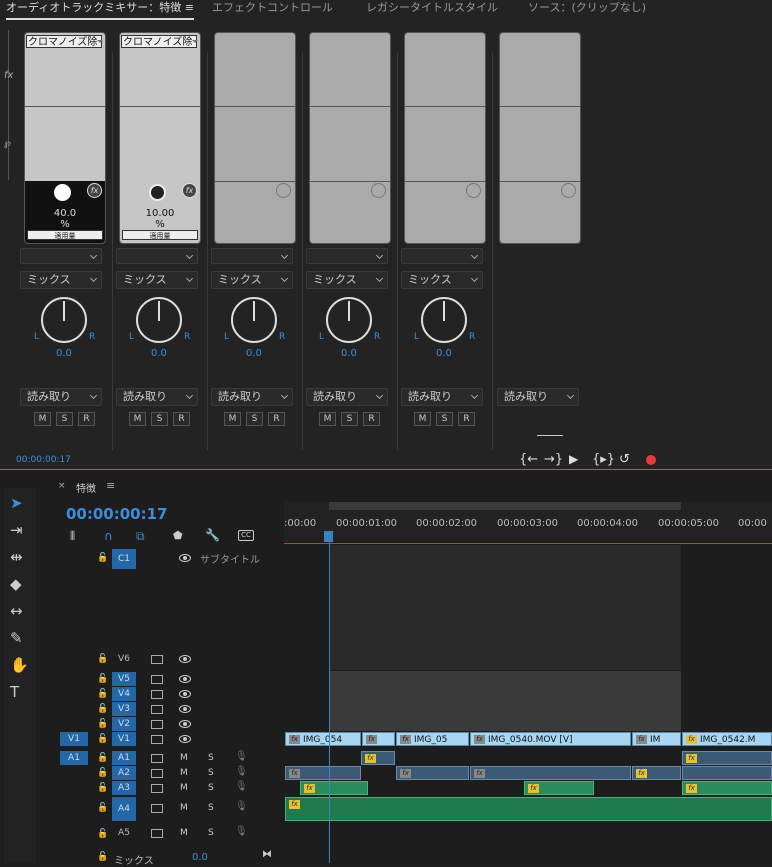 Image resolution: width=772 pixels, height=867 pixels. What do you see at coordinates (212, 535) in the screenshot?
I see `wrench-icon: 🔧` at bounding box center [212, 535].